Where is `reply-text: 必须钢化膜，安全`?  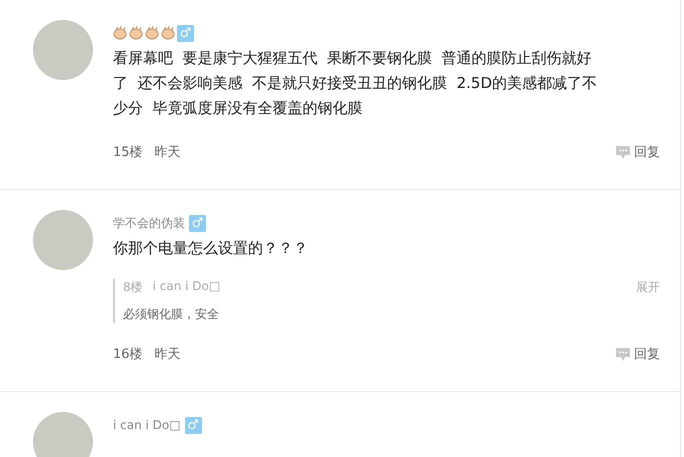 reply-text: 必须钢化膜，安全 is located at coordinates (171, 314).